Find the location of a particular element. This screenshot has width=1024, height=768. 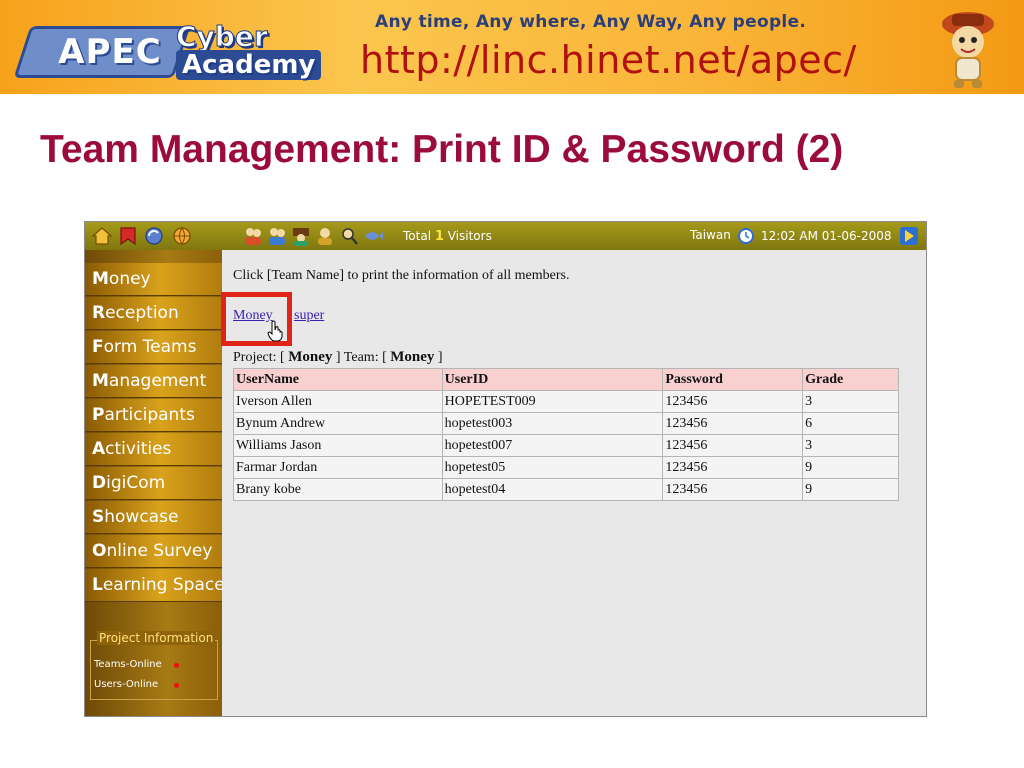

cell-username: Williams Jason is located at coordinates (338, 445).